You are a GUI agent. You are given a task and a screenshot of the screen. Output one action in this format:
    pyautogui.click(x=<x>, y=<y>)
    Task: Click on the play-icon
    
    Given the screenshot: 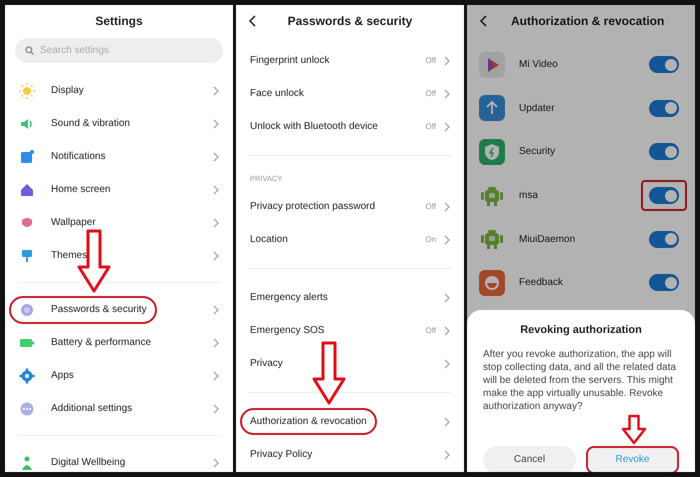 What is the action you would take?
    pyautogui.click(x=492, y=65)
    